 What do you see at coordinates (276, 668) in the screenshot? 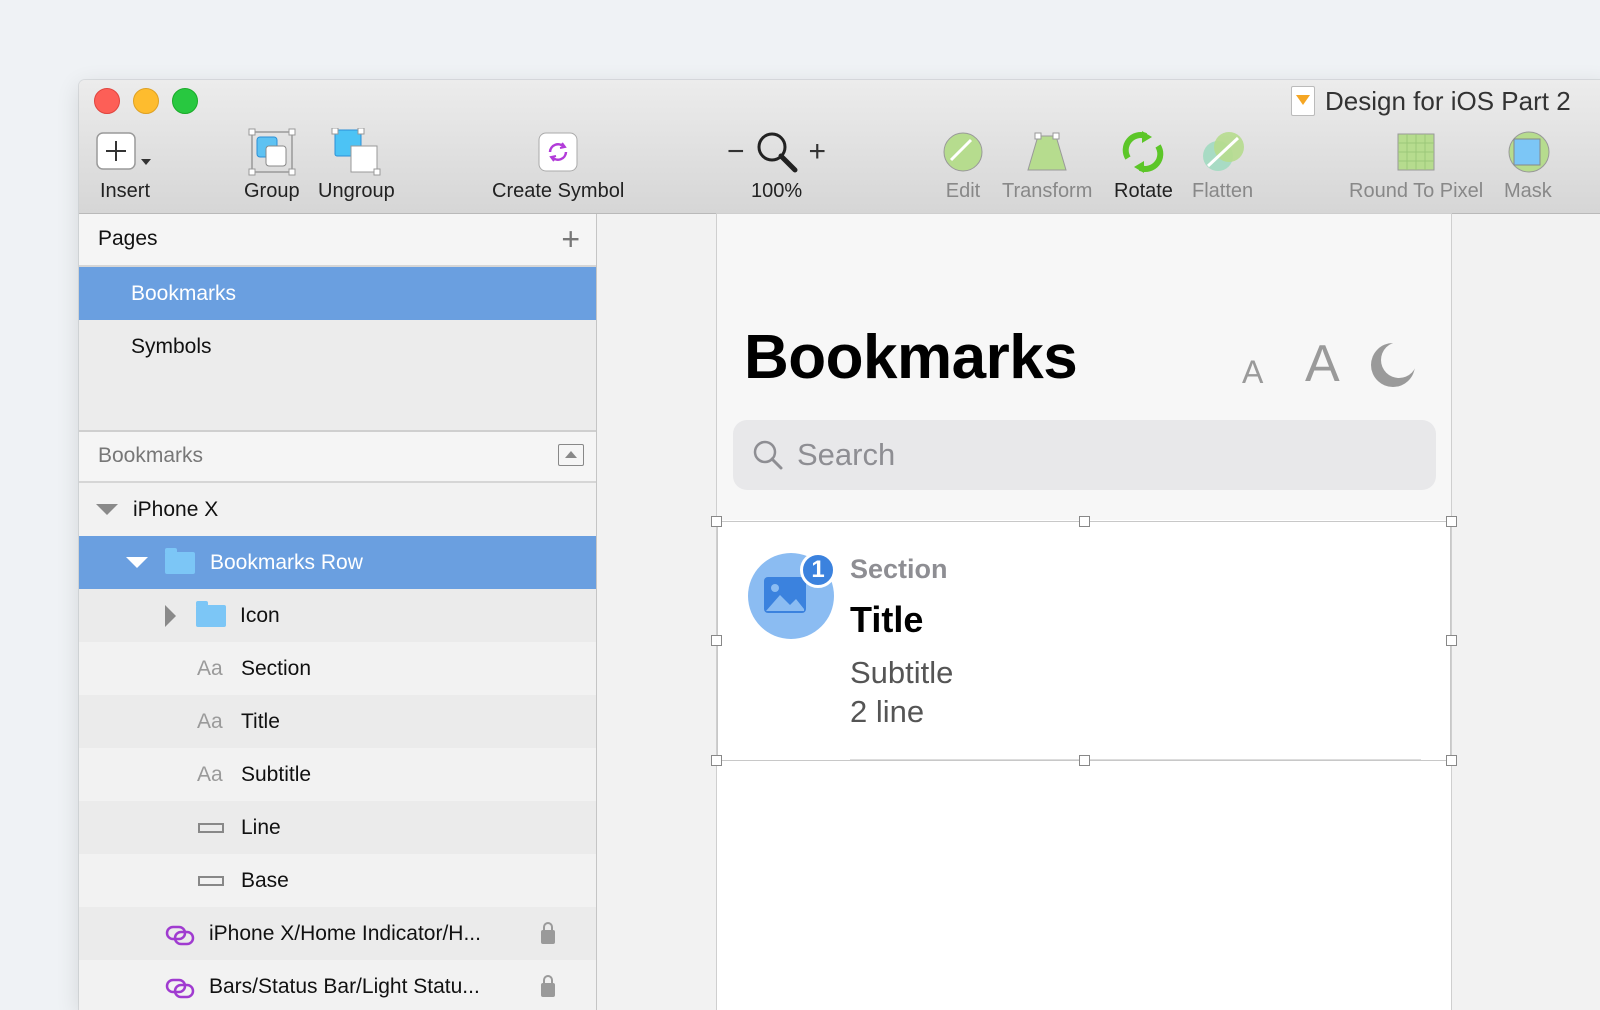
I see `layer-label: Section` at bounding box center [276, 668].